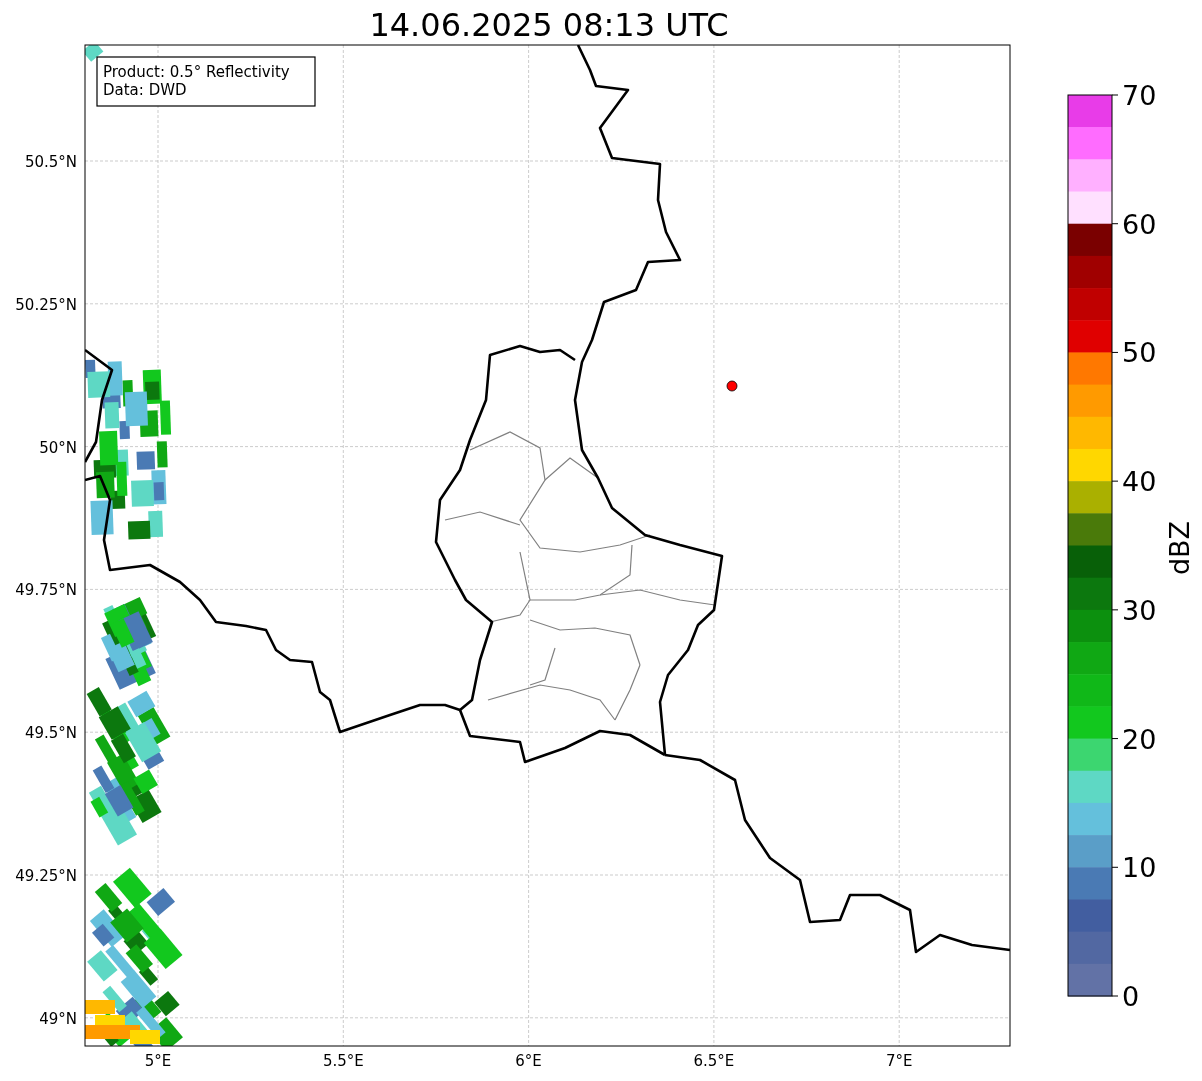 The height and width of the screenshot is (1081, 1202). Describe the element at coordinates (528, 1061) in the screenshot. I see `x-tick-label: 6°E` at that location.